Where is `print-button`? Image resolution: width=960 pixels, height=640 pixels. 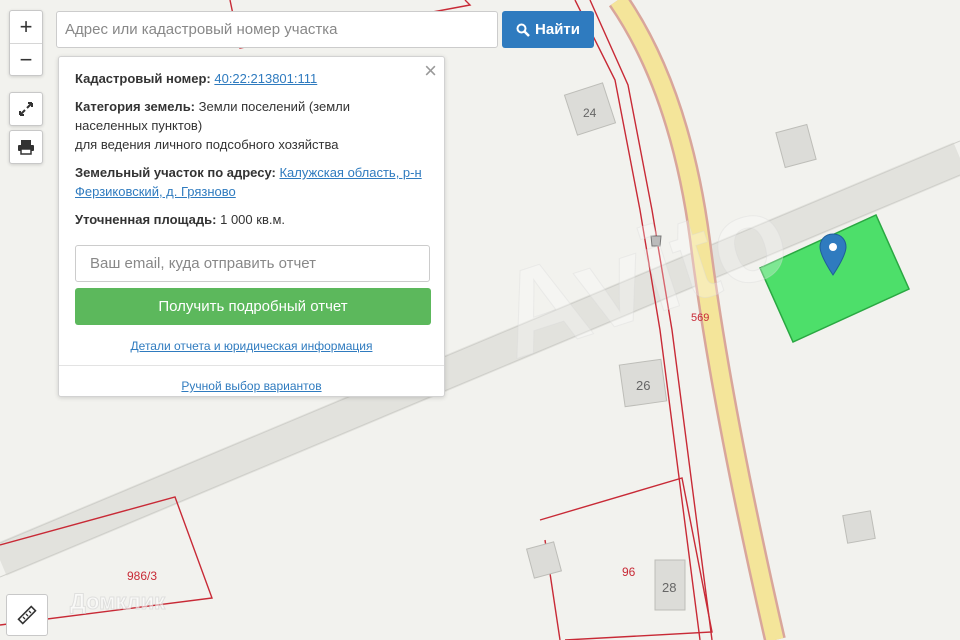
print-button is located at coordinates (26, 147).